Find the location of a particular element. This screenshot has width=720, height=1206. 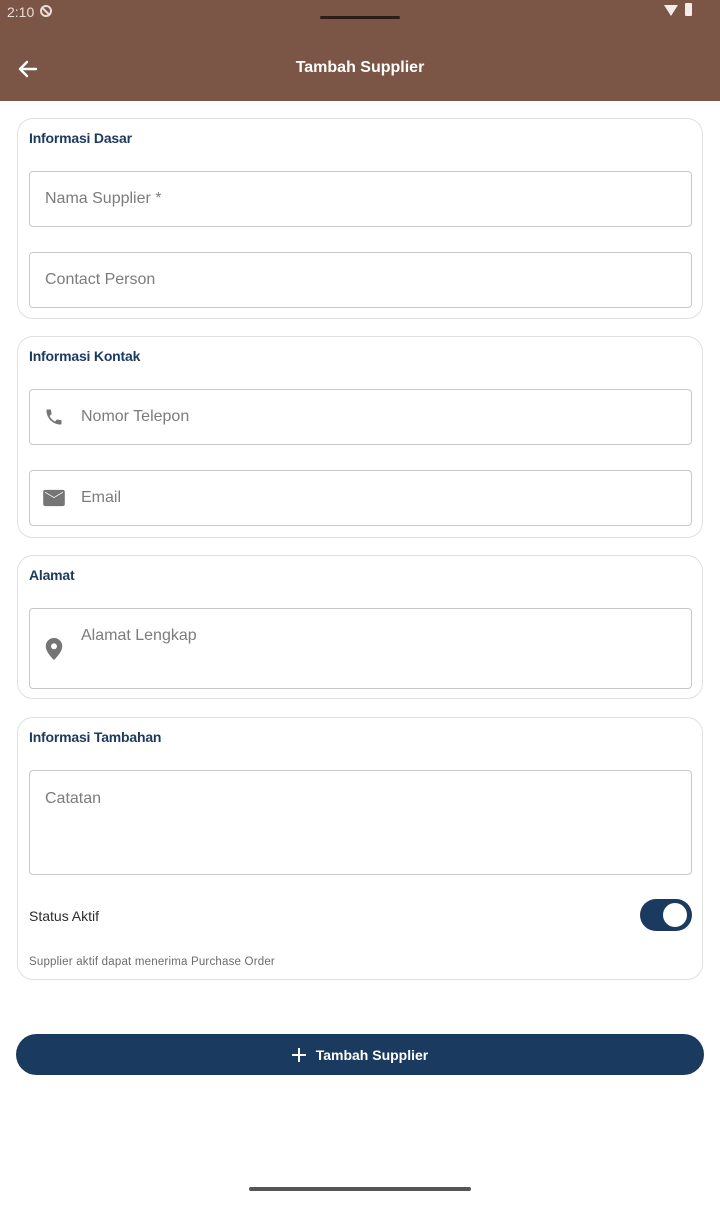

contact-person-input: Contact Person is located at coordinates (360, 280).